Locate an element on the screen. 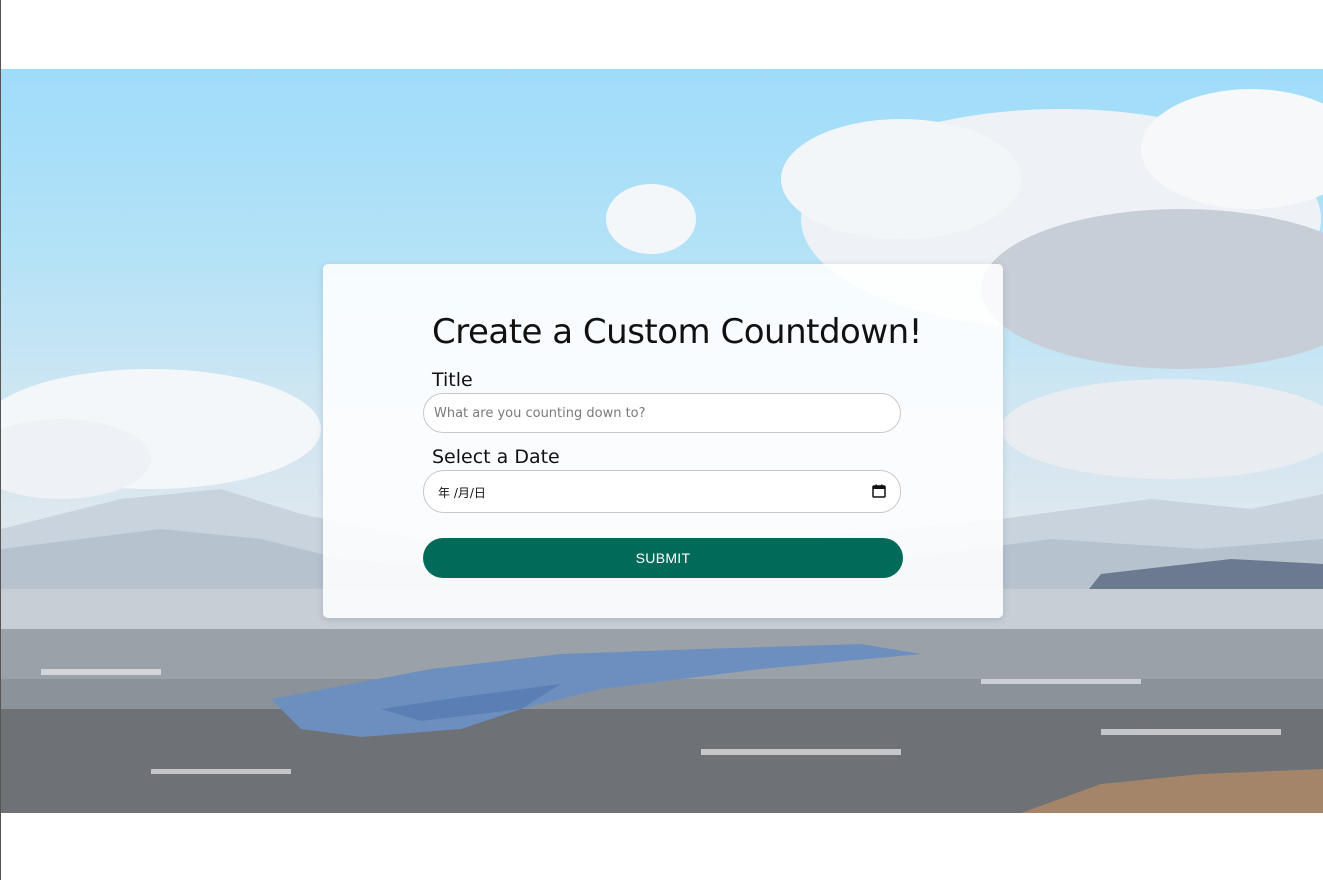 This screenshot has width=1323, height=880. calendar-icon is located at coordinates (879, 491).